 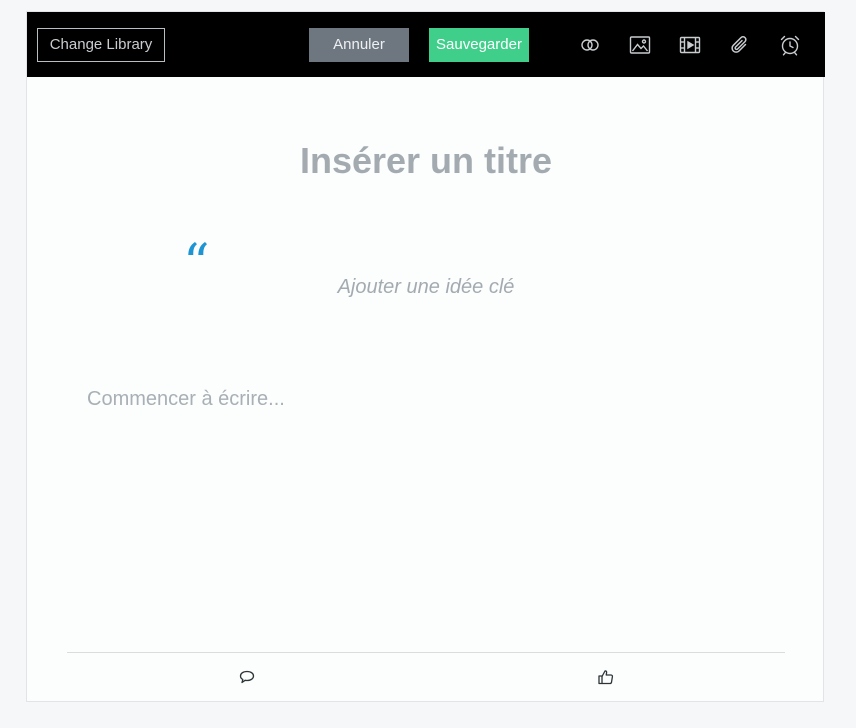 I want to click on save-button: Sauvegarder, so click(x=479, y=45).